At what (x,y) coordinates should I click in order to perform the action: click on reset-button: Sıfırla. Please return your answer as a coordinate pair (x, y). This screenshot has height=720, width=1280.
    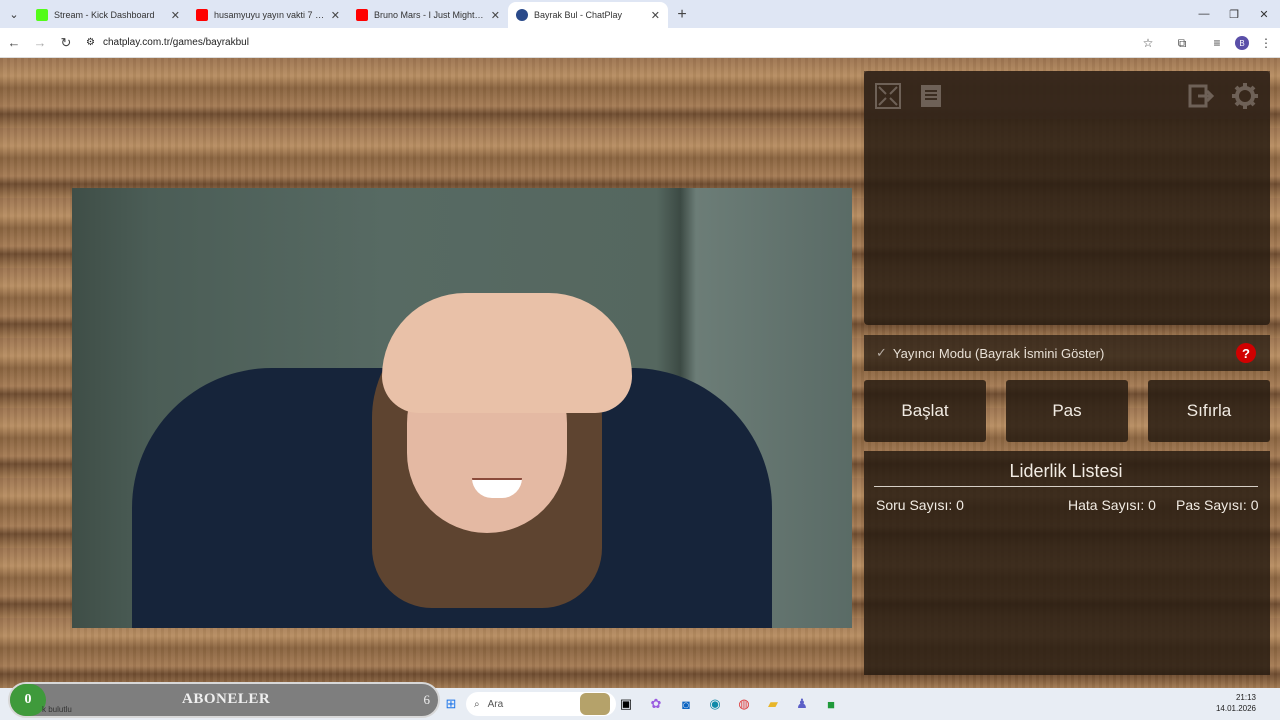
    Looking at the image, I should click on (1209, 411).